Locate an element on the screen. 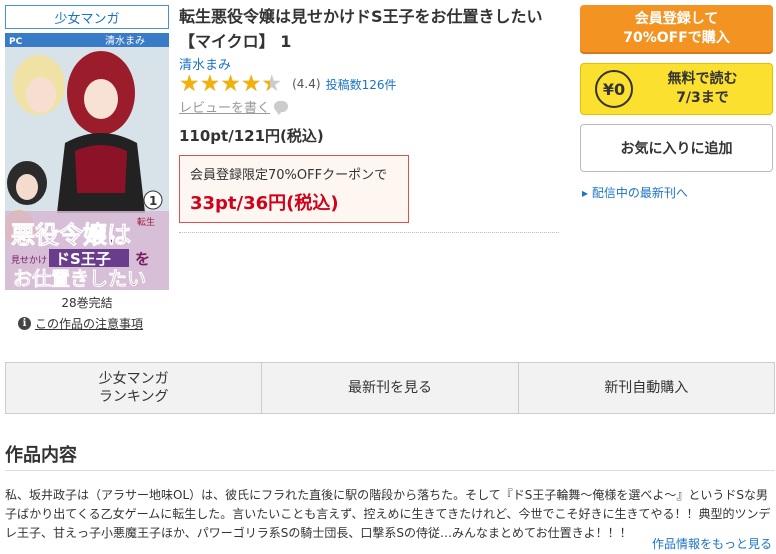 The width and height of the screenshot is (776, 554). regular-price: 110pt/121円(税込) is located at coordinates (251, 136).